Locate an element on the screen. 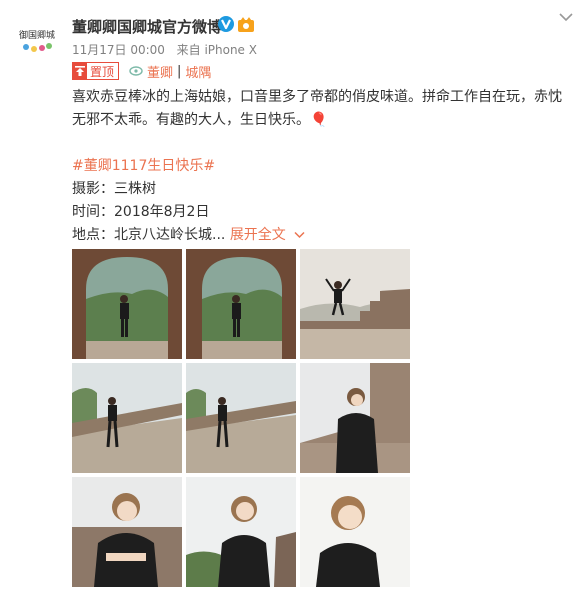 The image size is (587, 589). chevron-down-icon is located at coordinates (566, 17).